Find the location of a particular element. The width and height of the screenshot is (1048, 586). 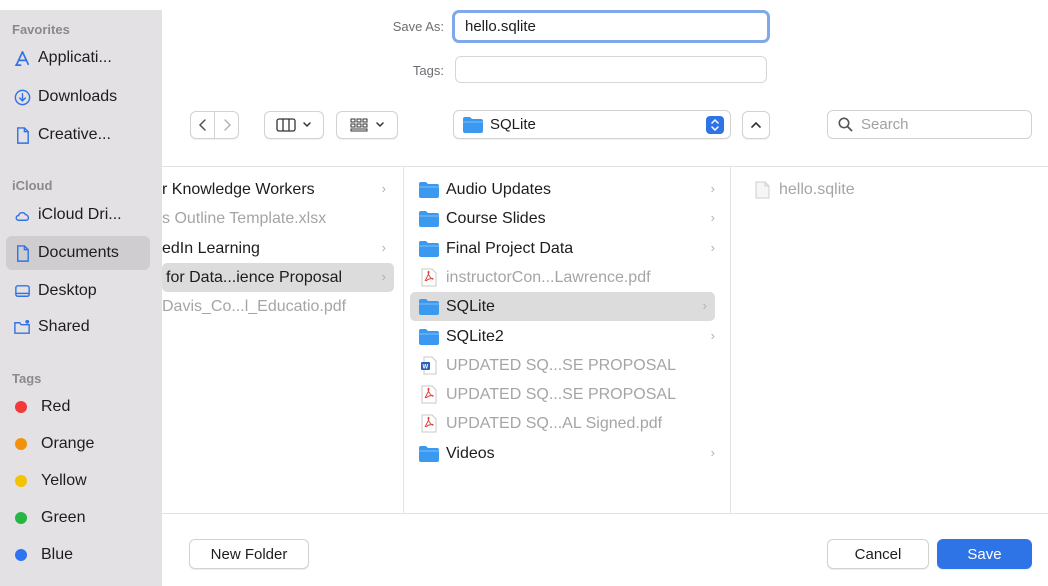

sidebar-item-shared: Shared is located at coordinates (78, 327).